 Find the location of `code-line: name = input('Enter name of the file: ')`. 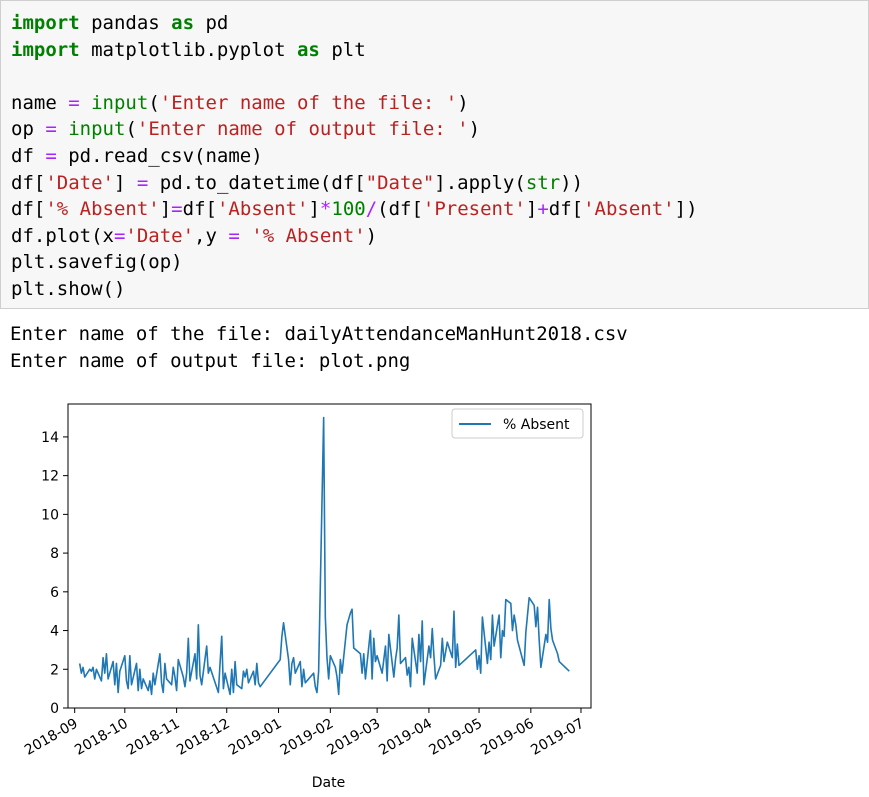

code-line: name = input('Enter name of the file: ') is located at coordinates (354, 103).